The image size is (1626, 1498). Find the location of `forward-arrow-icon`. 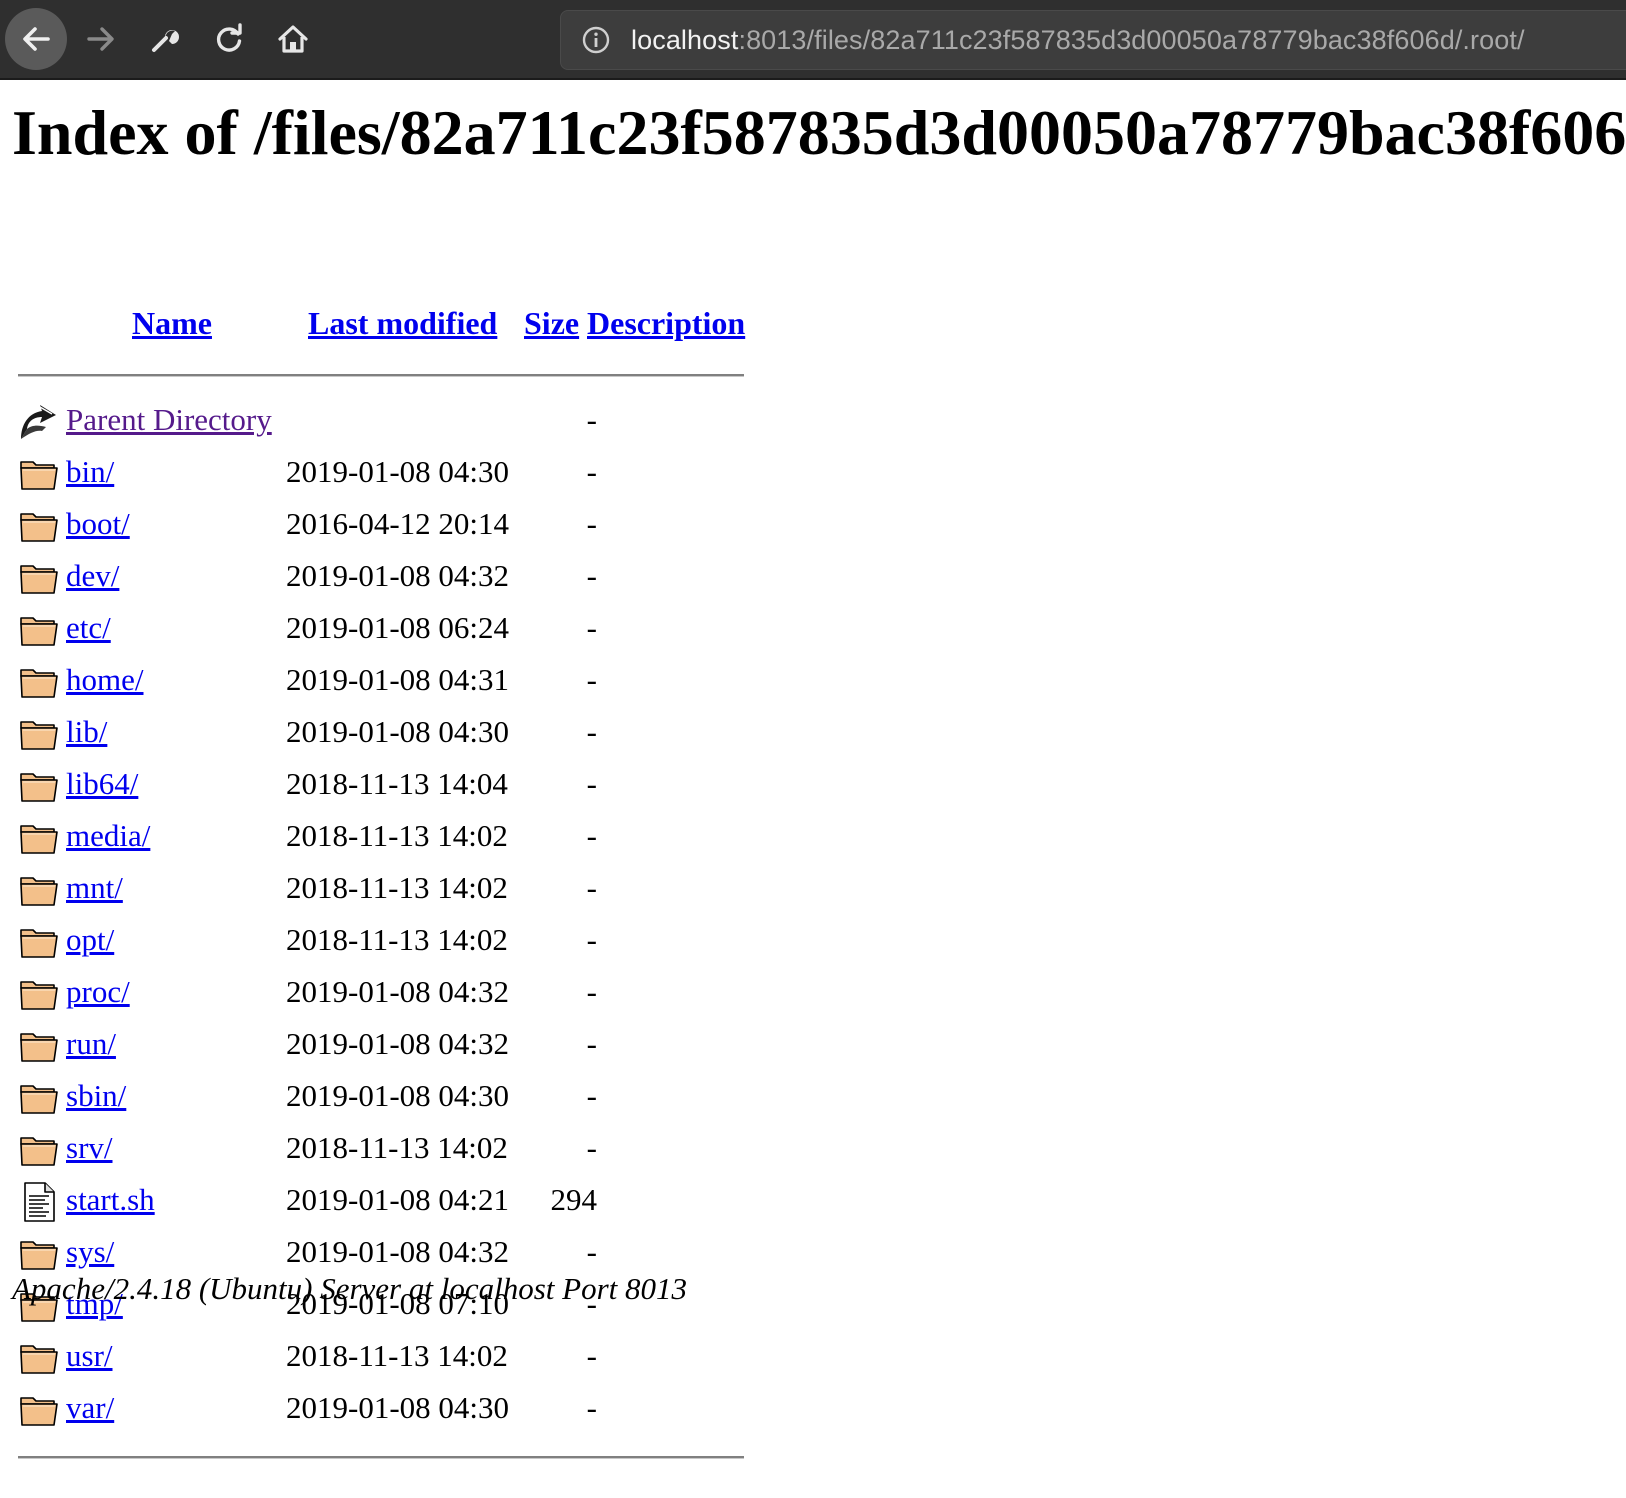

forward-arrow-icon is located at coordinates (100, 39).